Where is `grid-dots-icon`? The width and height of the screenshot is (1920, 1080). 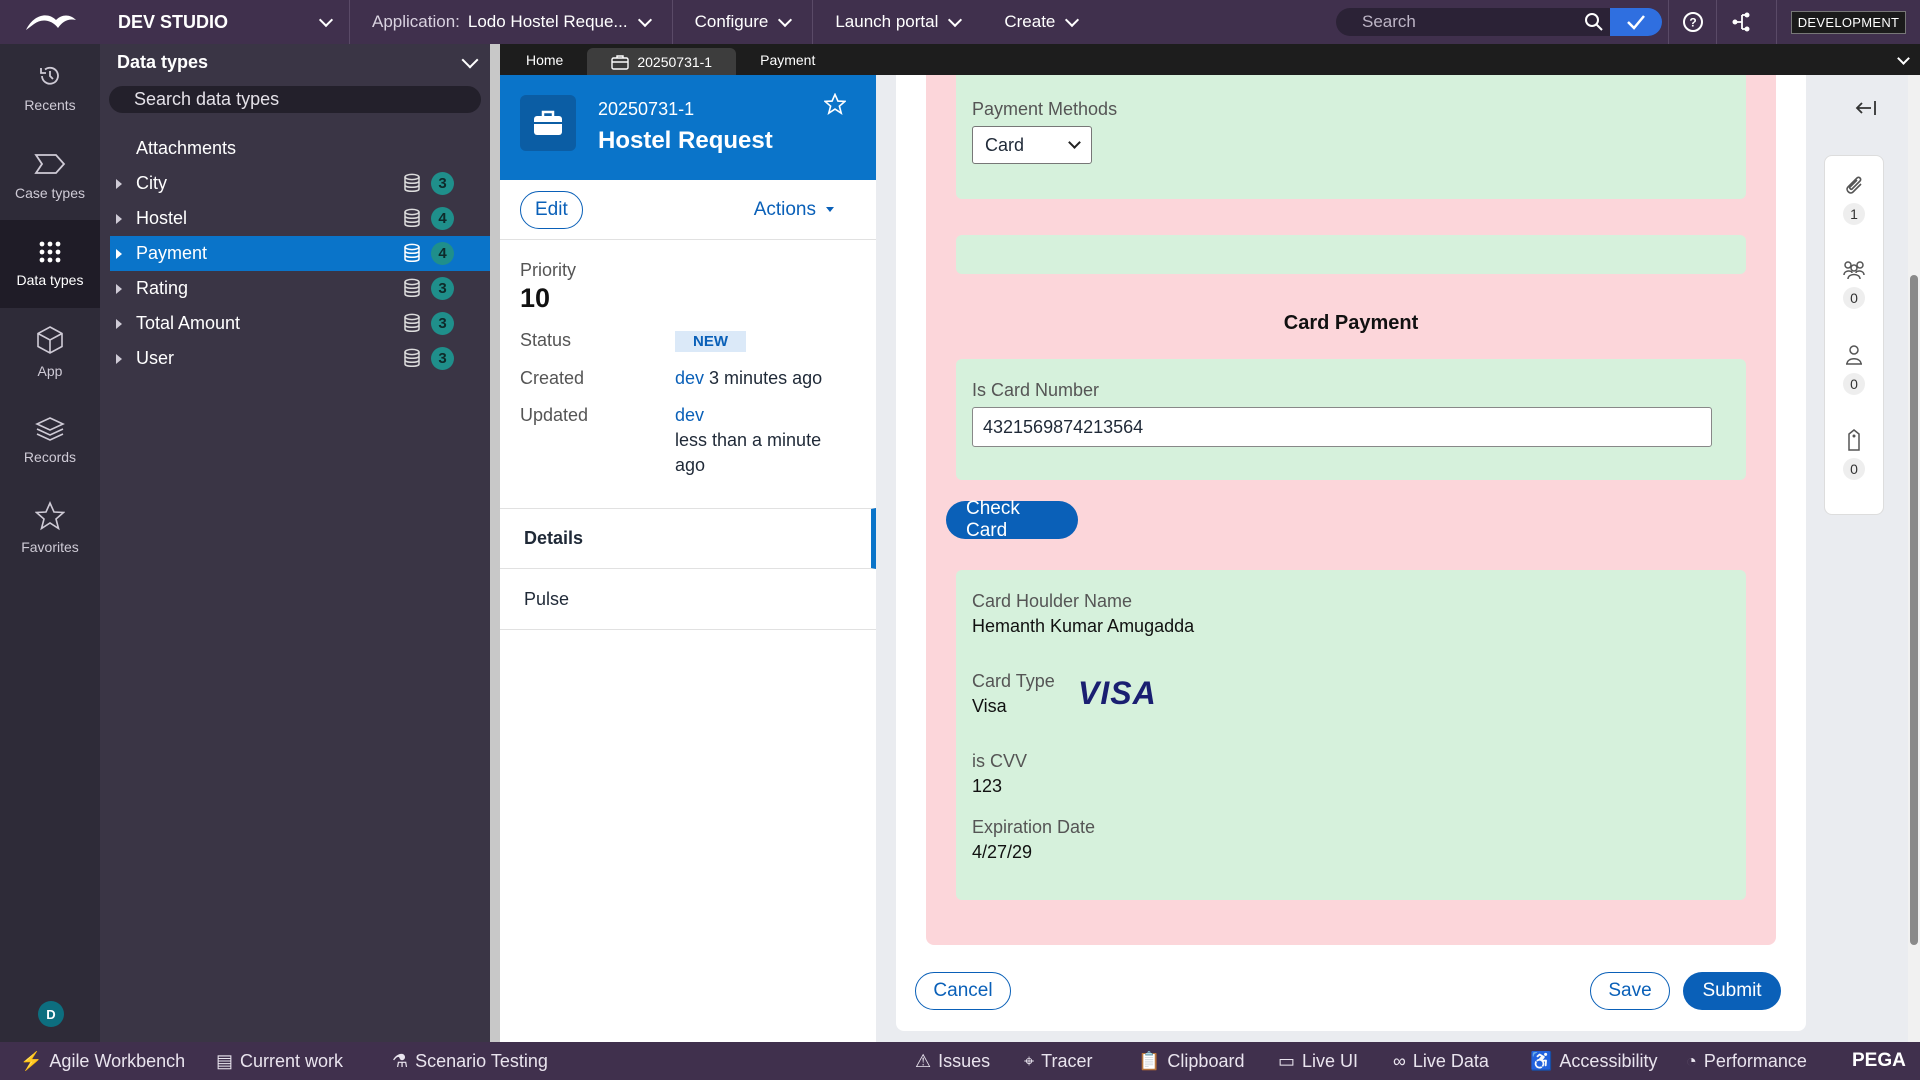 grid-dots-icon is located at coordinates (50, 252).